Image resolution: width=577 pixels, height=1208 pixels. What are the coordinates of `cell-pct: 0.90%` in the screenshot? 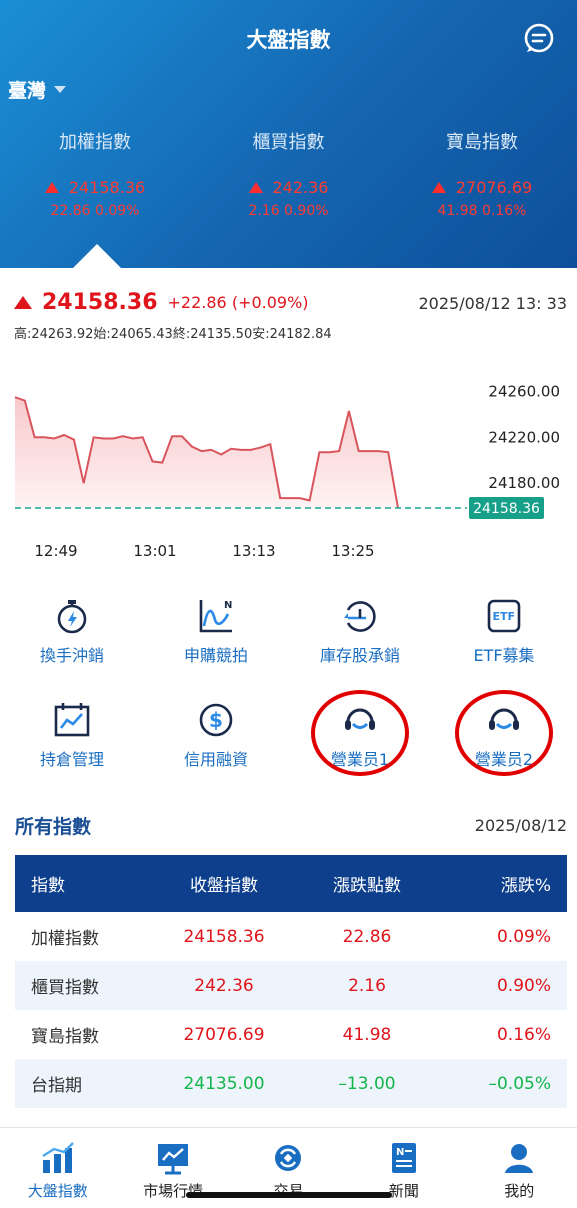 It's located at (523, 985).